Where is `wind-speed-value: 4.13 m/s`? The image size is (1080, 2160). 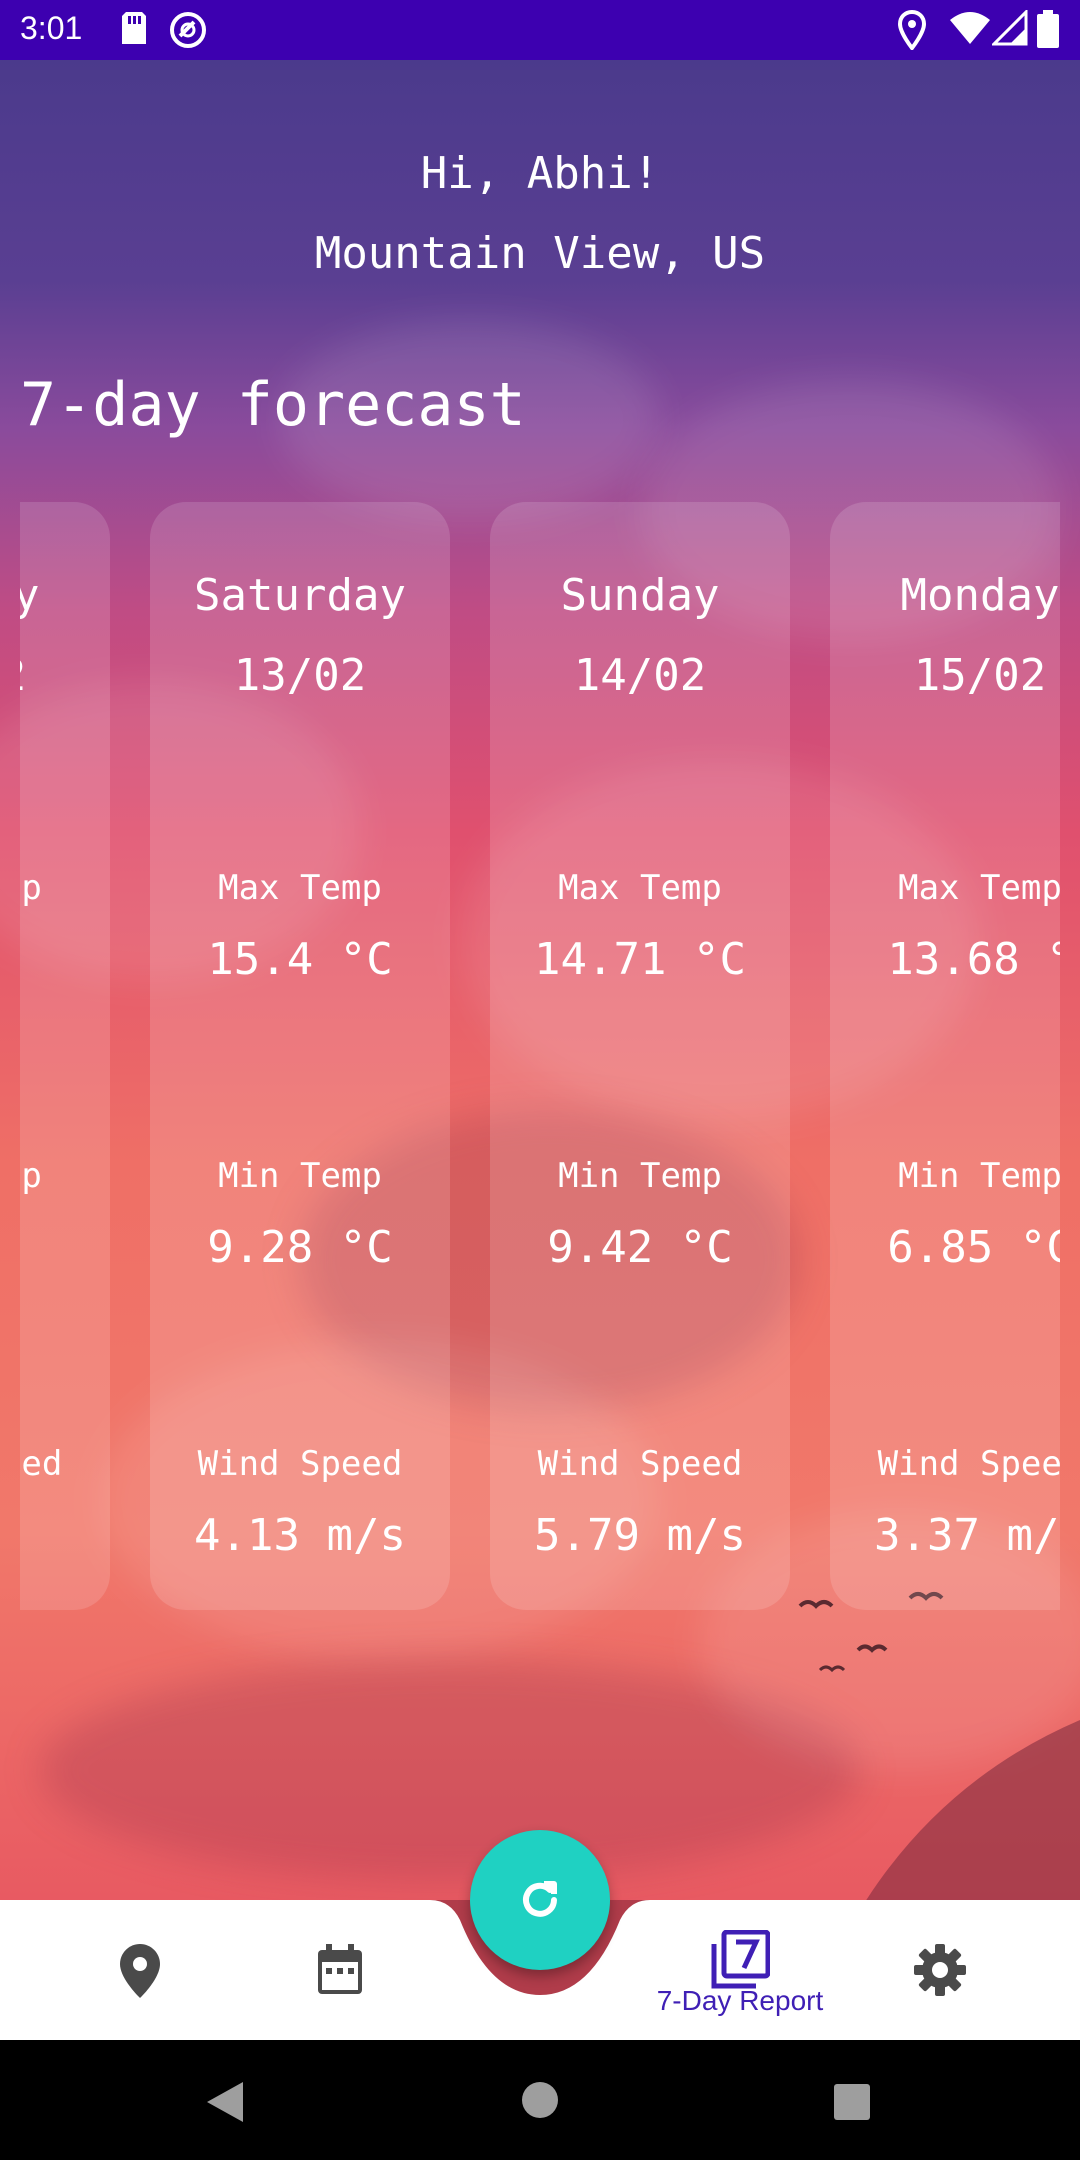
wind-speed-value: 4.13 m/s is located at coordinates (300, 1535).